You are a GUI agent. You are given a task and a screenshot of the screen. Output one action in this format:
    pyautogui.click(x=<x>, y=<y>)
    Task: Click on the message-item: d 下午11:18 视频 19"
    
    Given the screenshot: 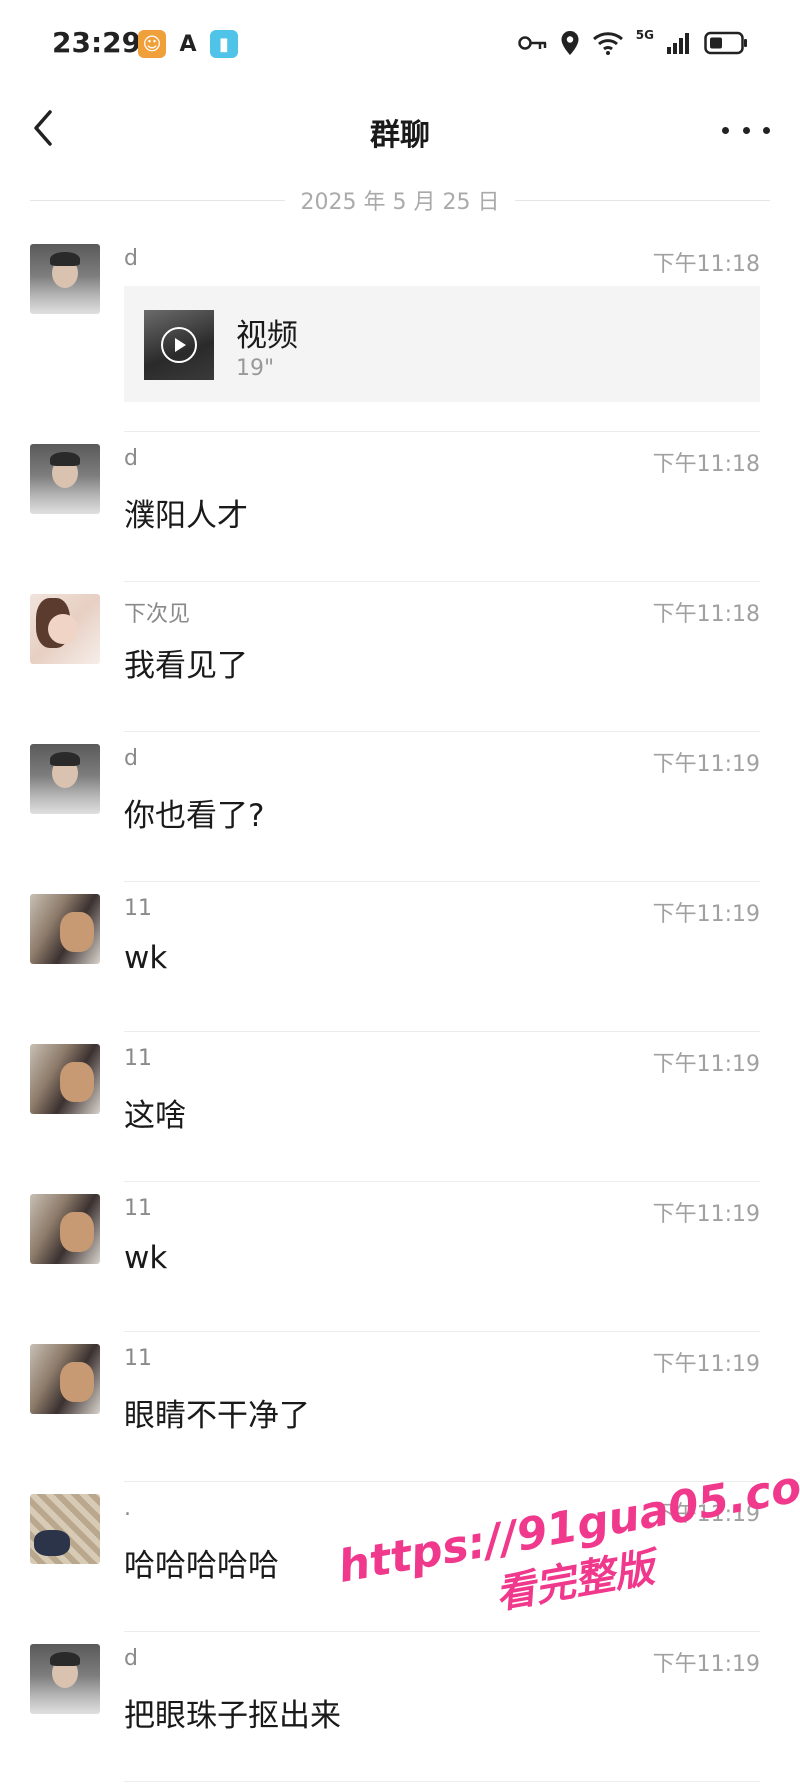 What is the action you would take?
    pyautogui.click(x=400, y=332)
    